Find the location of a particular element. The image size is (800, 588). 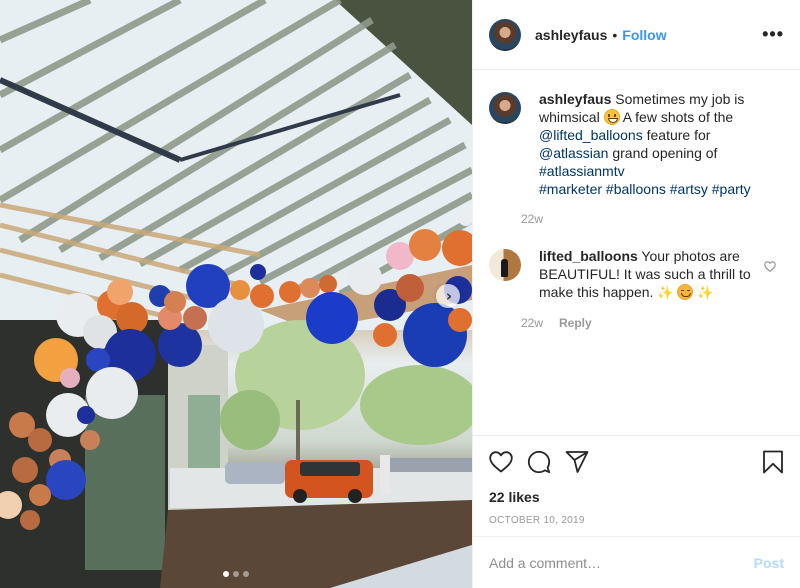

add-comment-bar: Post is located at coordinates (636, 562).